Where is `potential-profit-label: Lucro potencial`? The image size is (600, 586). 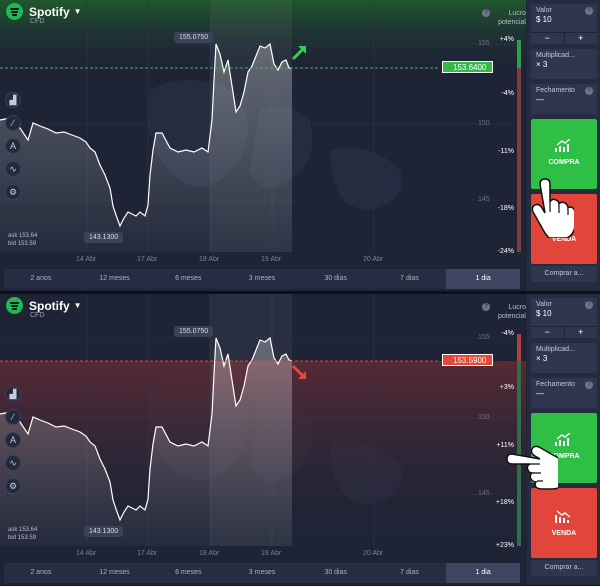
potential-profit-label: Lucro potencial is located at coordinates (511, 312).